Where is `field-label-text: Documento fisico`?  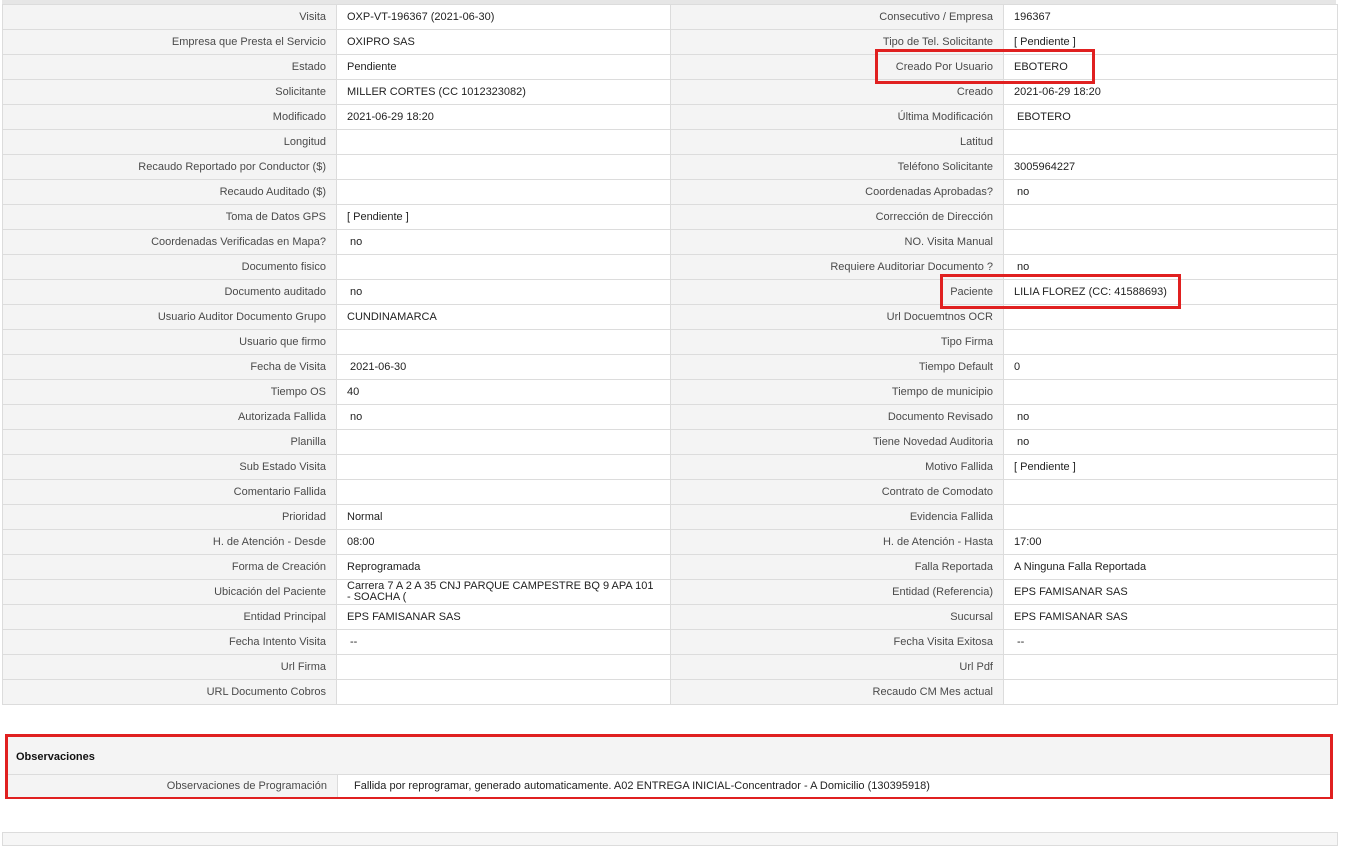
field-label-text: Documento fisico is located at coordinates (283, 266).